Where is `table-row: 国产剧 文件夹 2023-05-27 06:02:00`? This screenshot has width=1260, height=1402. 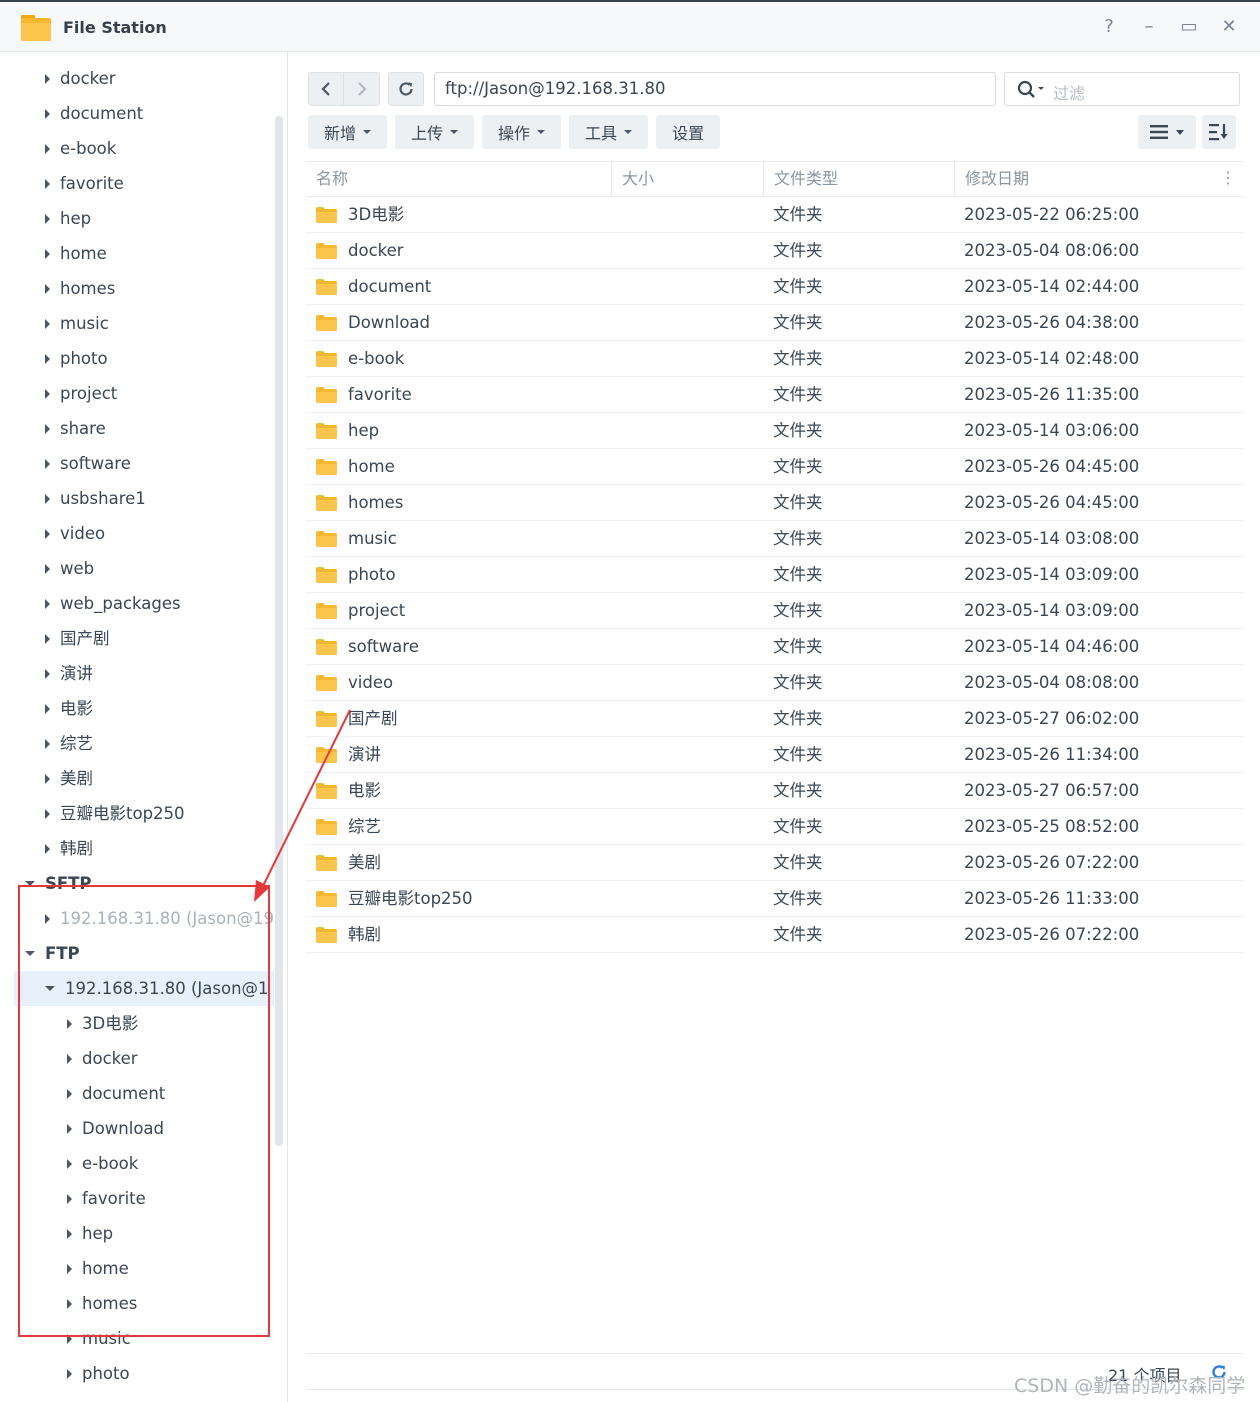
table-row: 国产剧 文件夹 2023-05-27 06:02:00 is located at coordinates (775, 719).